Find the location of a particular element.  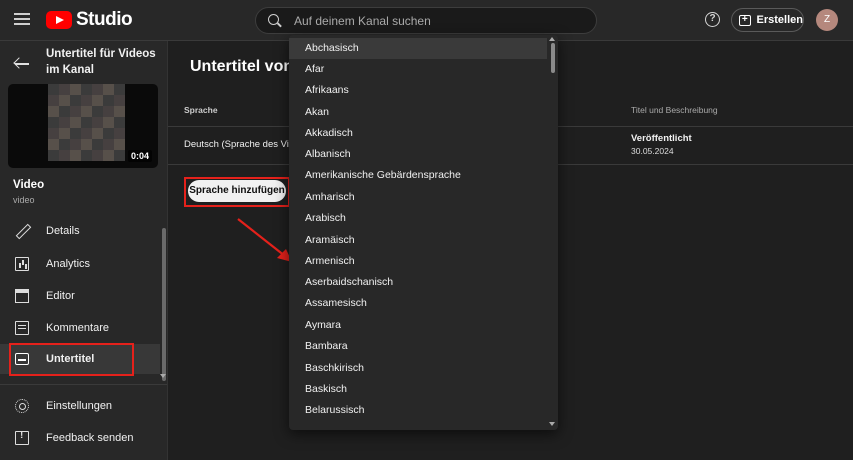

pencil-icon is located at coordinates (22, 231).